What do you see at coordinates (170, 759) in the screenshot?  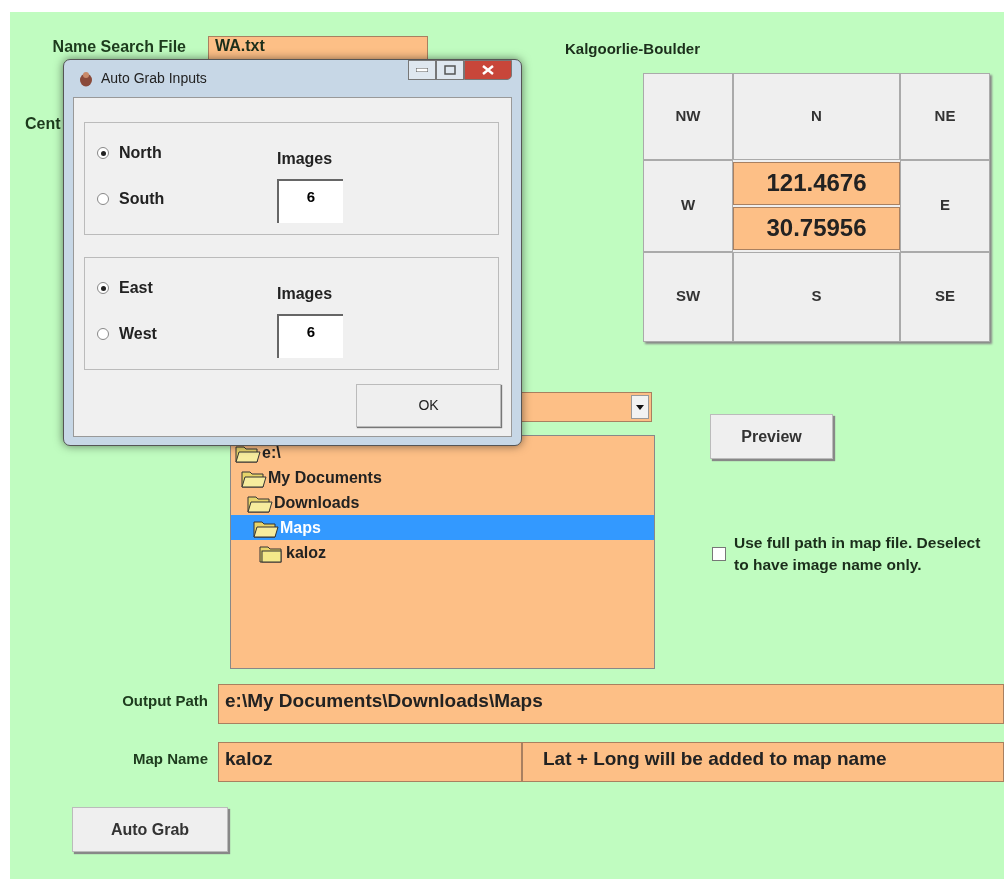 I see `field-label: Map Name` at bounding box center [170, 759].